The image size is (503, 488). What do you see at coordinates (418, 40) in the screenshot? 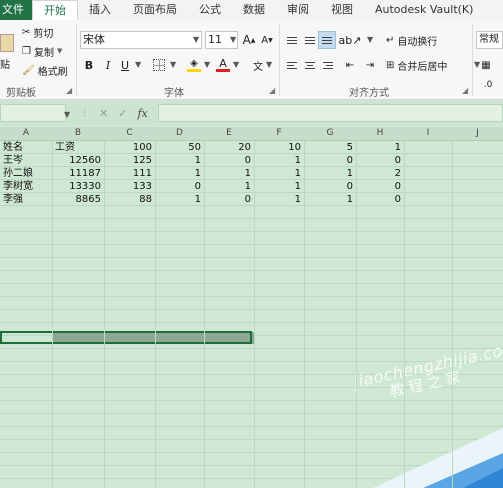
I see `wrap-text-button: ↵ 自动换行` at bounding box center [418, 40].